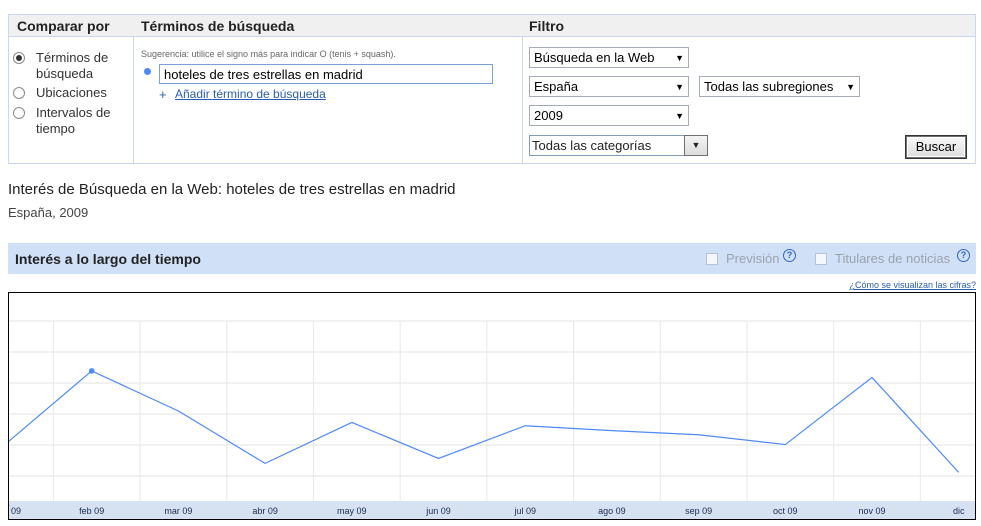 This screenshot has width=981, height=526. What do you see at coordinates (72, 65) in the screenshot?
I see `compare-option-label: Términos de búsqueda` at bounding box center [72, 65].